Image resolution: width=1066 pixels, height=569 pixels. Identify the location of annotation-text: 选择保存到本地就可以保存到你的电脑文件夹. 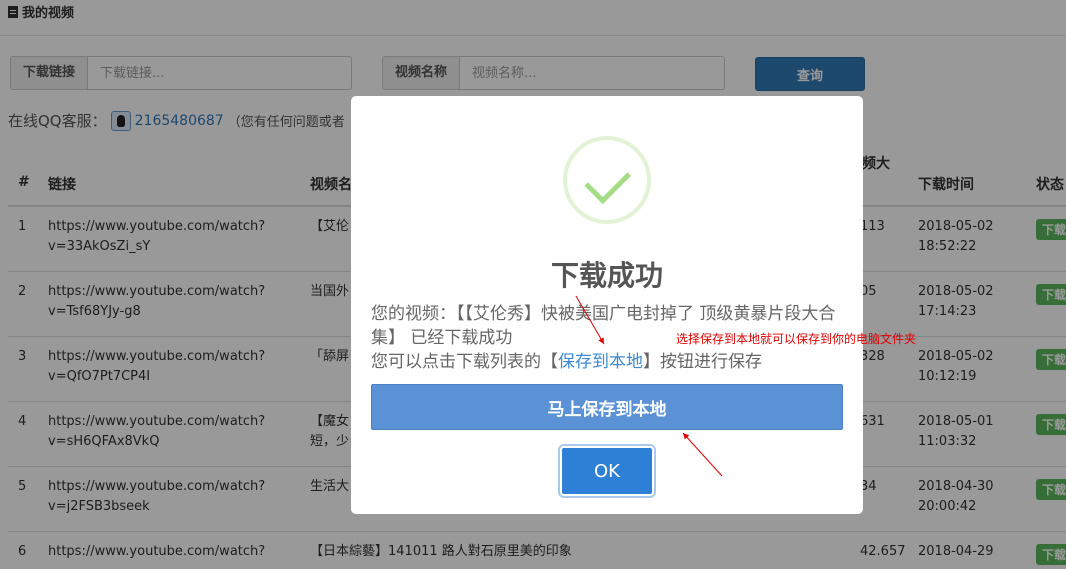
(796, 339).